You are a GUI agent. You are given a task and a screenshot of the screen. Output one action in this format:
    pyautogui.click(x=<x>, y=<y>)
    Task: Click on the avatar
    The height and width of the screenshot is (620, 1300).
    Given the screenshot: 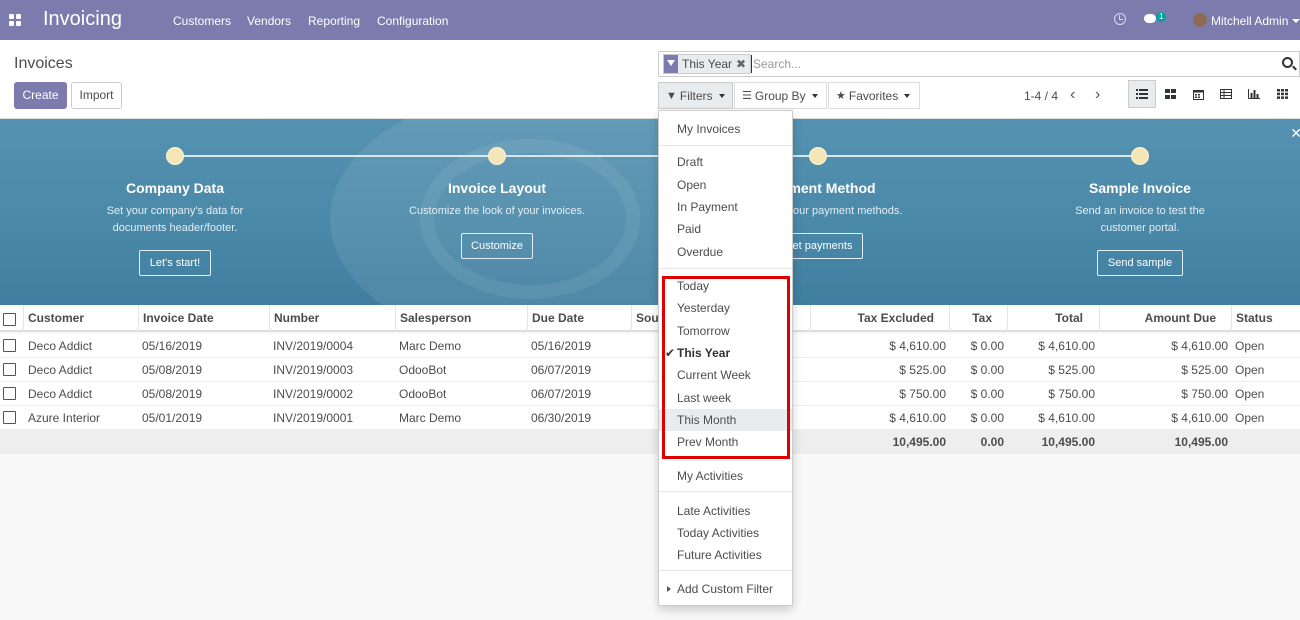 What is the action you would take?
    pyautogui.click(x=1200, y=20)
    